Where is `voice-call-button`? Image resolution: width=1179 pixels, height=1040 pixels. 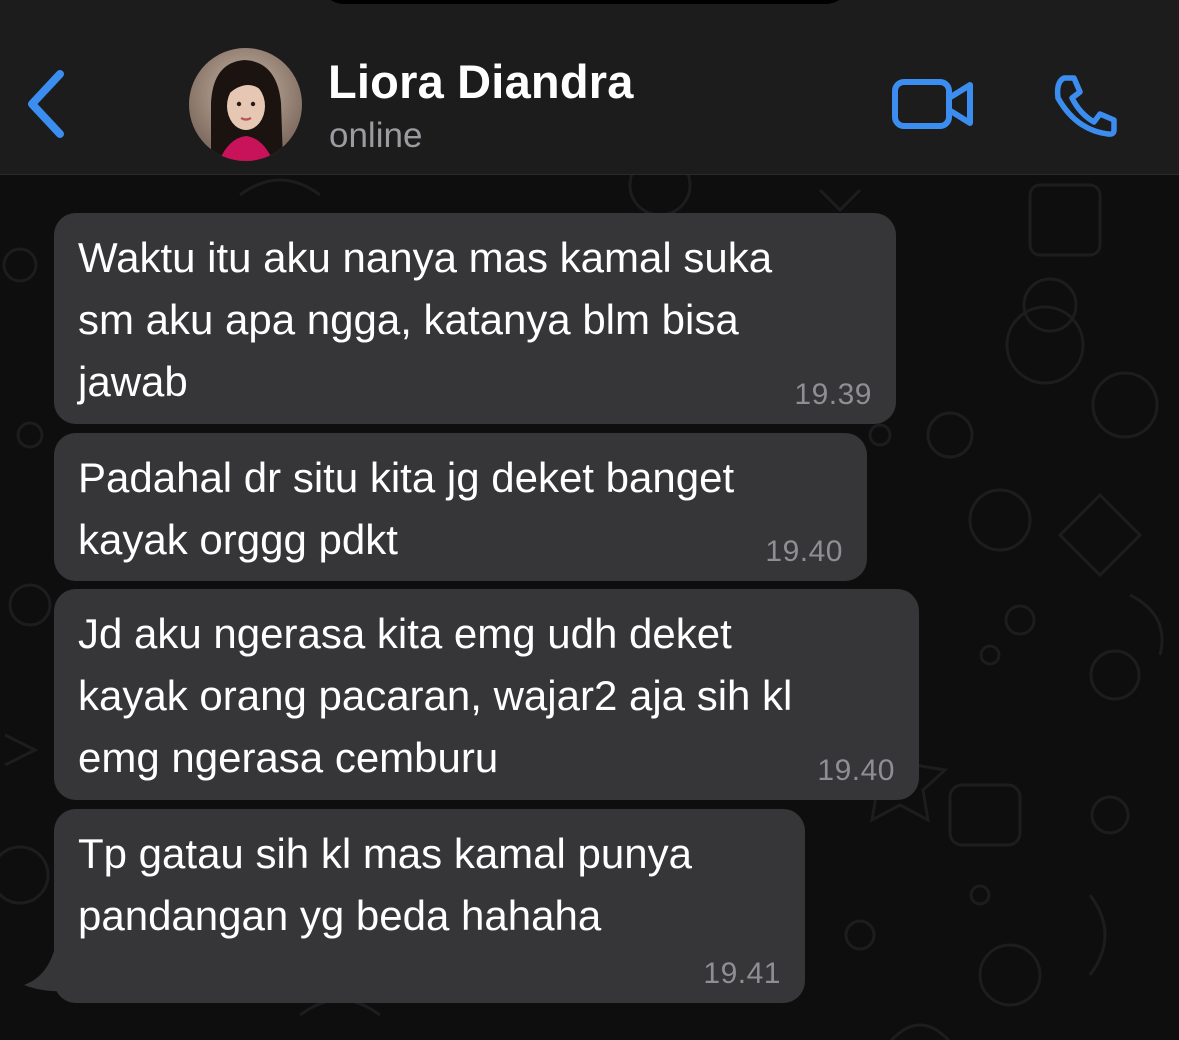 voice-call-button is located at coordinates (1085, 105).